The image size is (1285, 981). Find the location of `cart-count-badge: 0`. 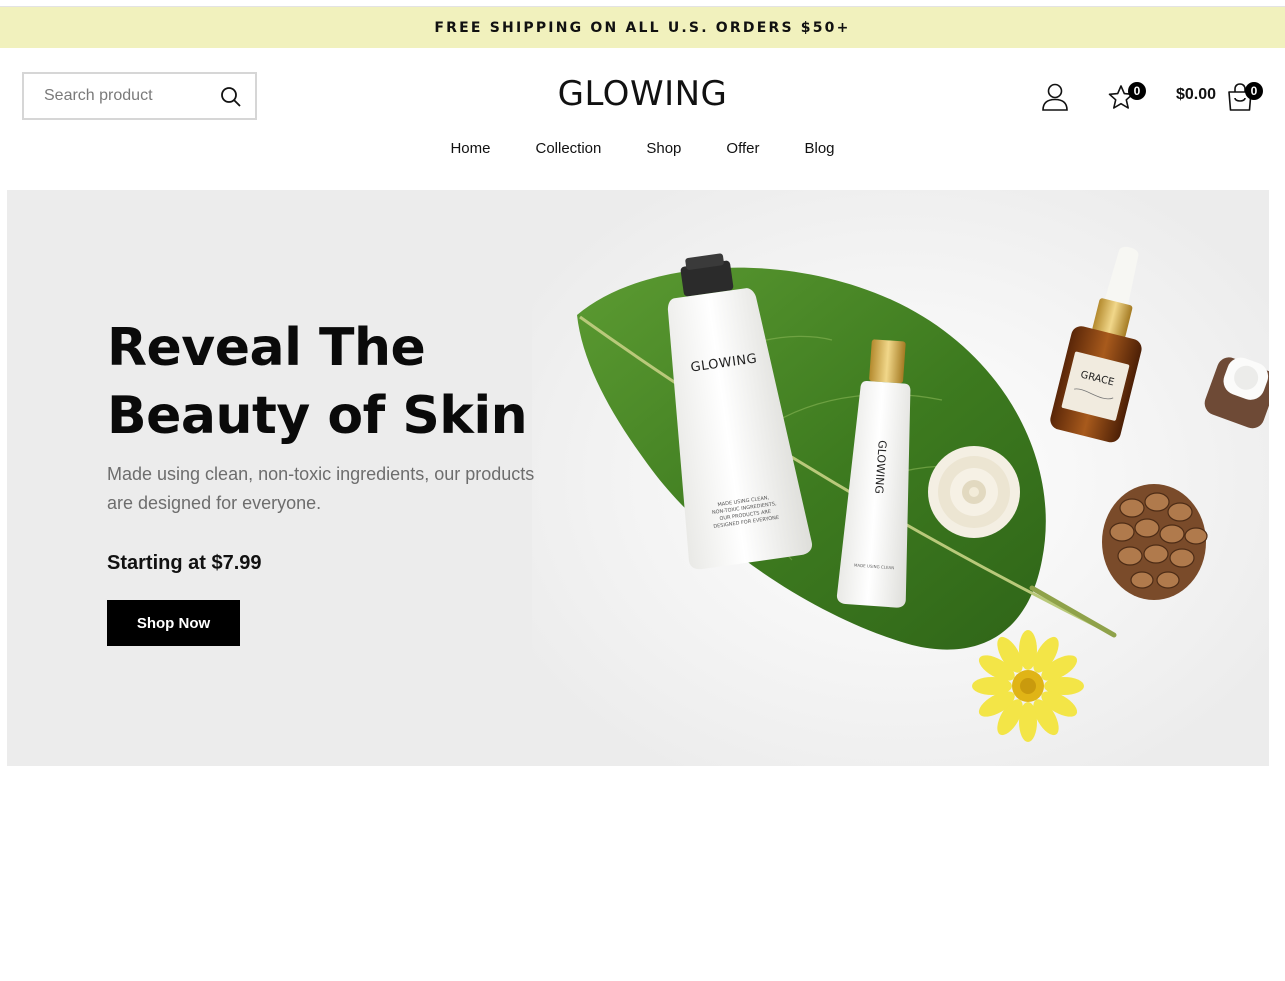

cart-count-badge: 0 is located at coordinates (1254, 91).